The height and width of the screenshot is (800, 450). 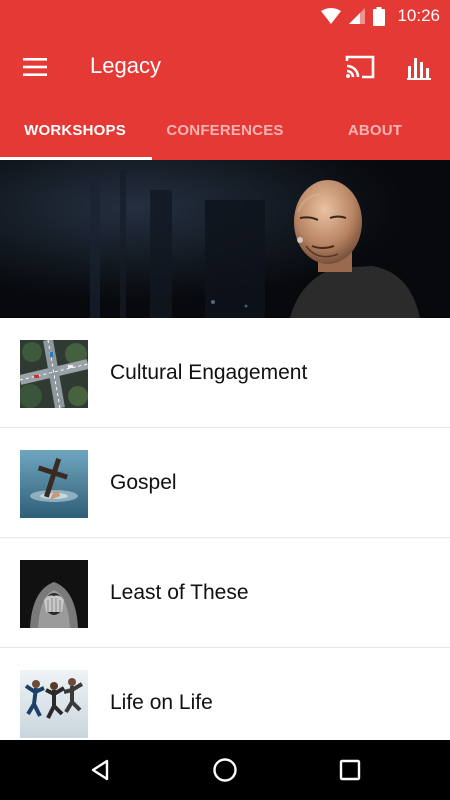 What do you see at coordinates (161, 702) in the screenshot?
I see `list-item-label: Life on Life` at bounding box center [161, 702].